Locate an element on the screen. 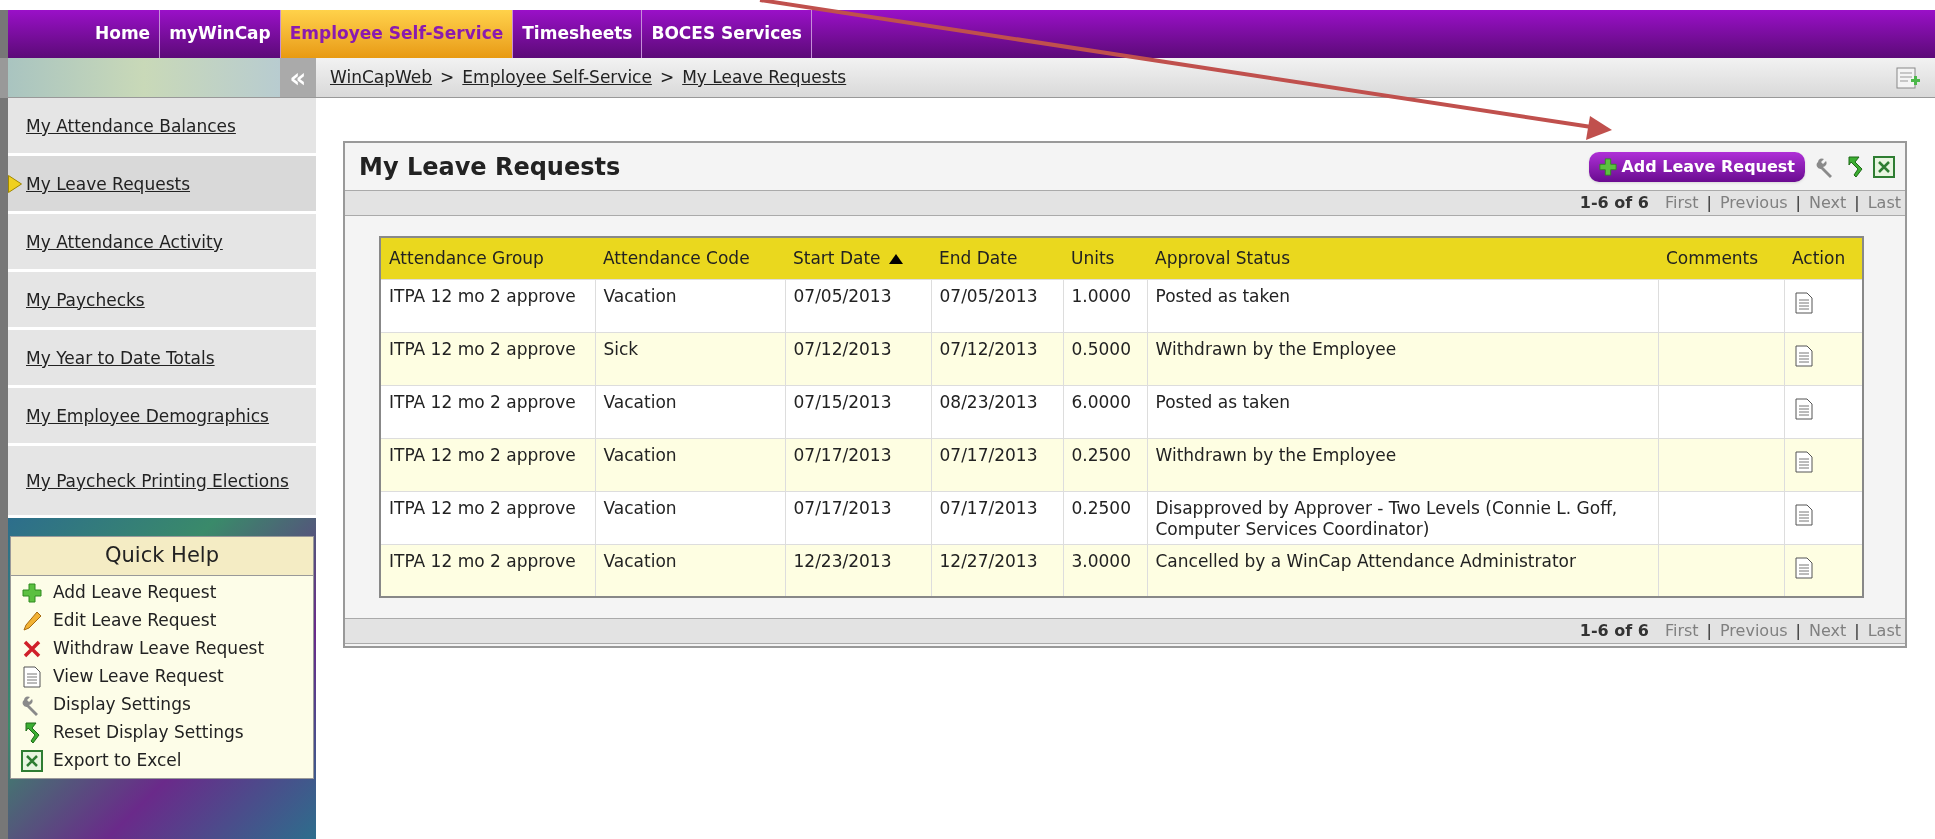 The image size is (1935, 839). add-leave-request-button: Add Leave Request is located at coordinates (1697, 166).